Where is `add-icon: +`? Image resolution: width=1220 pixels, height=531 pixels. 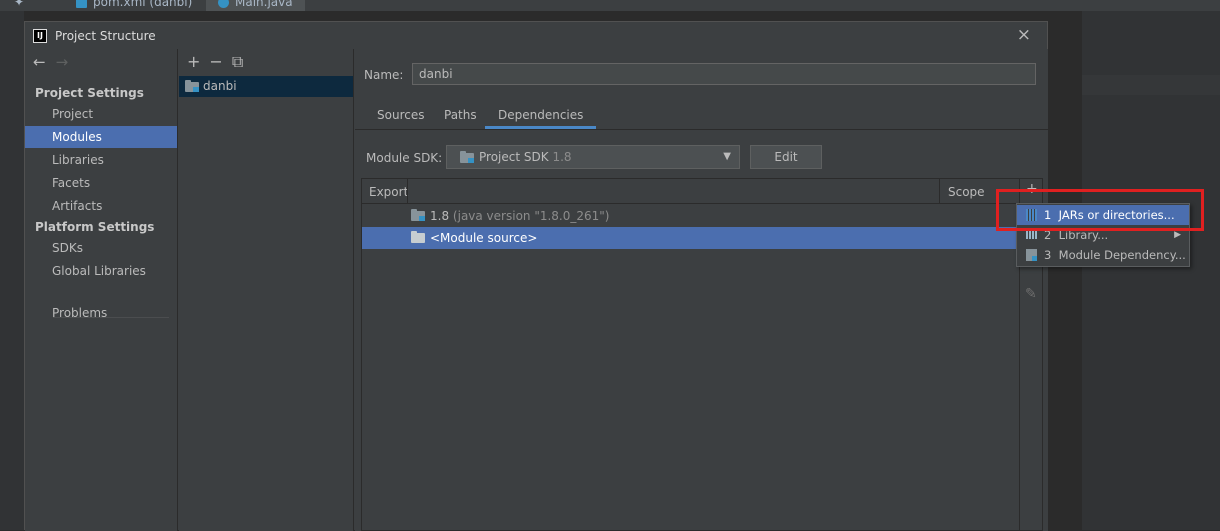 add-icon: + is located at coordinates (193, 61).